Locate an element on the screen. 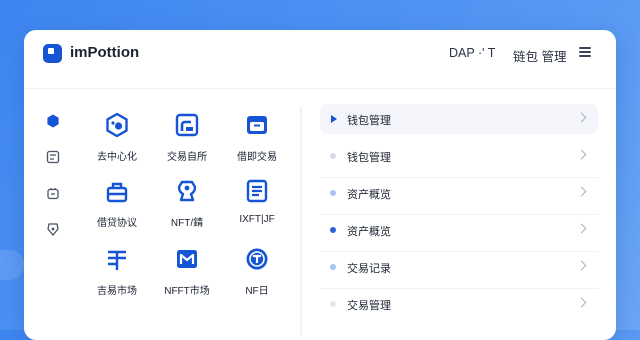 The height and width of the screenshot is (340, 640). tile-exchange-self: 交易自所 is located at coordinates (187, 137).